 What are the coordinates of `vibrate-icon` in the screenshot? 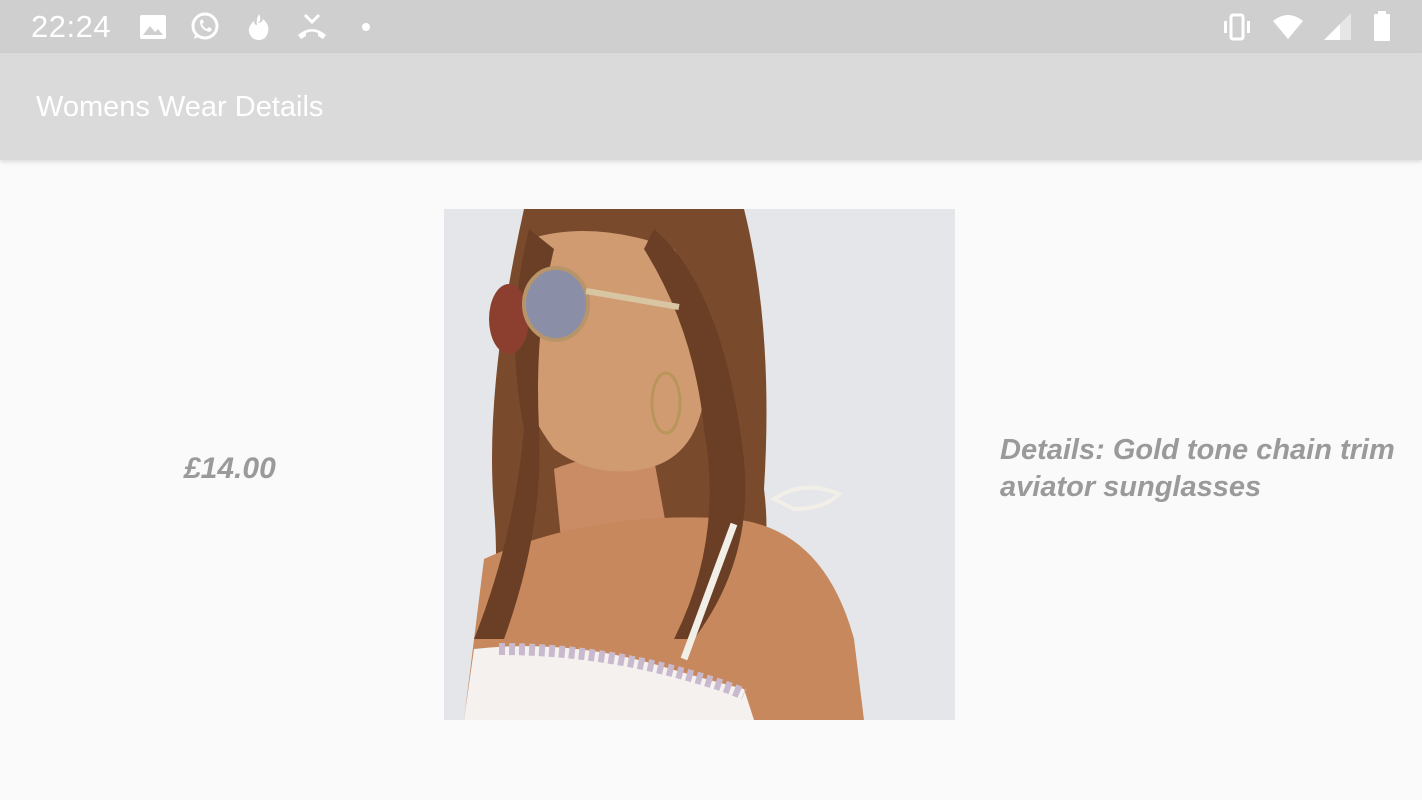 It's located at (1237, 27).